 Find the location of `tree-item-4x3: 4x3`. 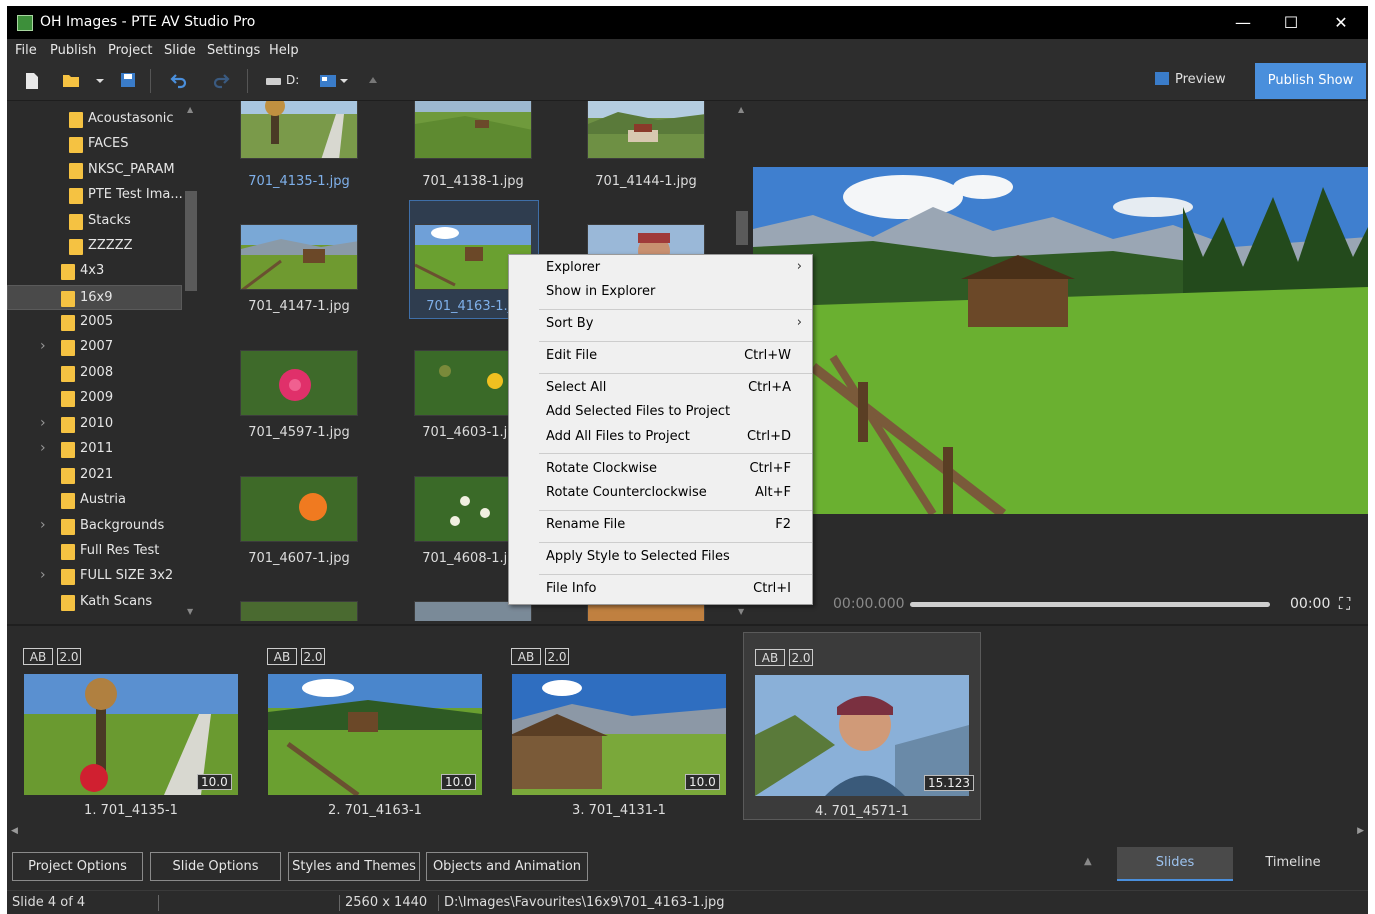

tree-item-4x3: 4x3 is located at coordinates (94, 271).